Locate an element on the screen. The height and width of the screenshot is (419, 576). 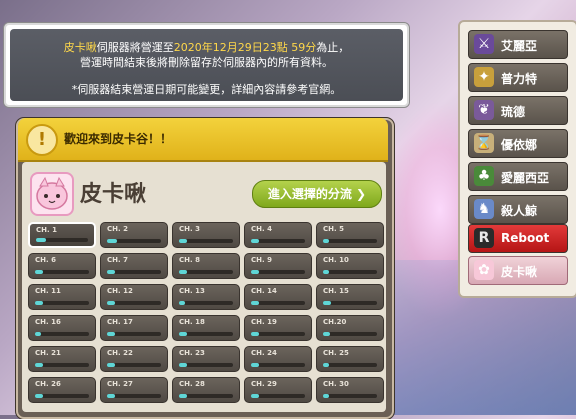
channel-label: CH. 19 is located at coordinates (264, 322).